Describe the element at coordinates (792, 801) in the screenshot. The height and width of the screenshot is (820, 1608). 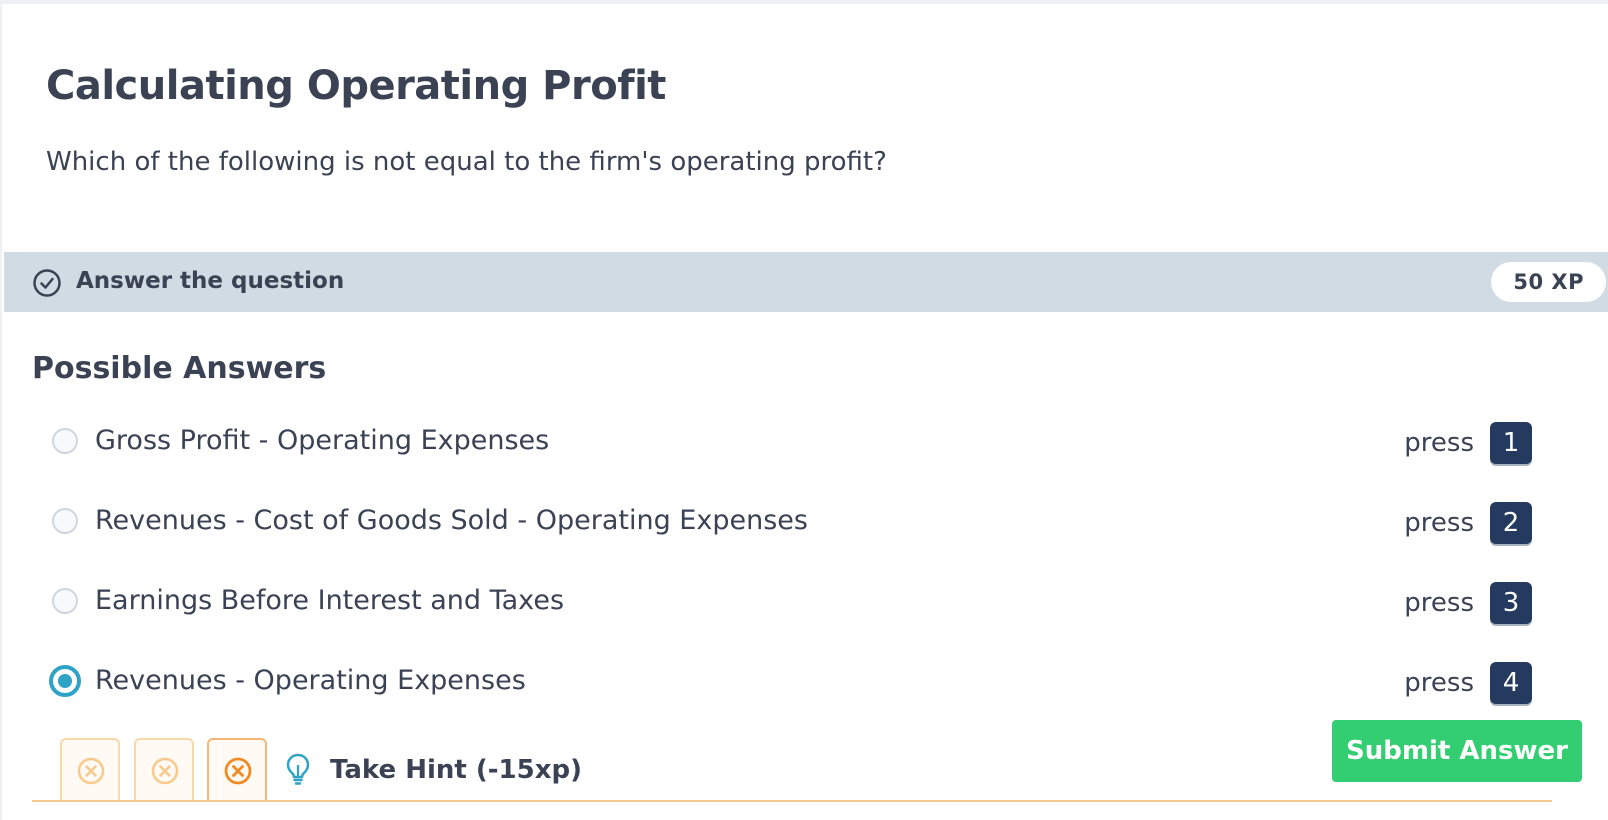
I see `bottom-divider` at that location.